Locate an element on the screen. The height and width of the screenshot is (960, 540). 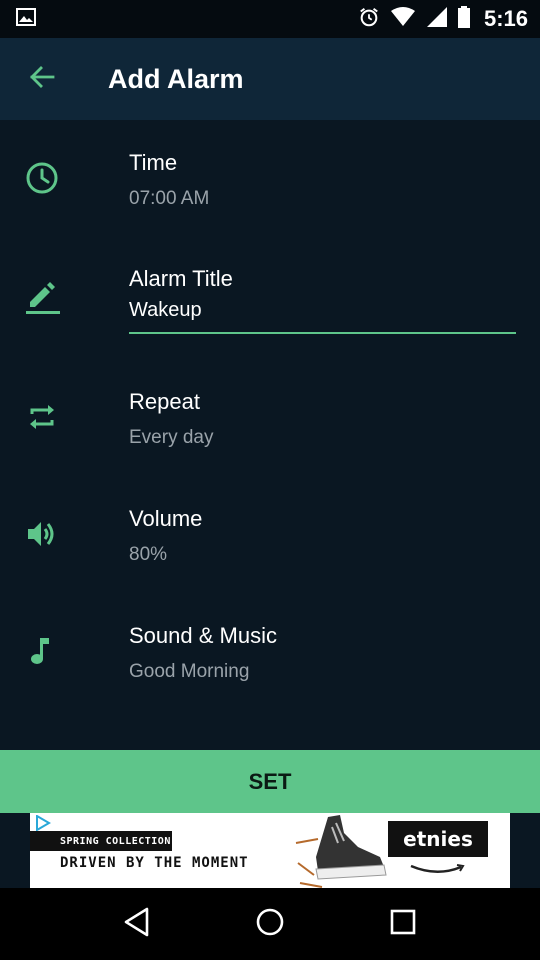
nav-home-button is located at coordinates (270, 924).